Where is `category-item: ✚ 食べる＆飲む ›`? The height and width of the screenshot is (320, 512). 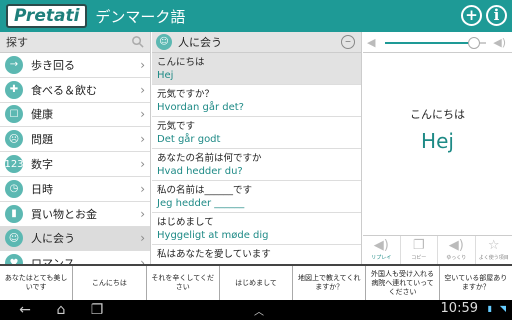
category-item: ✚ 食べる＆飲む › is located at coordinates (75, 90).